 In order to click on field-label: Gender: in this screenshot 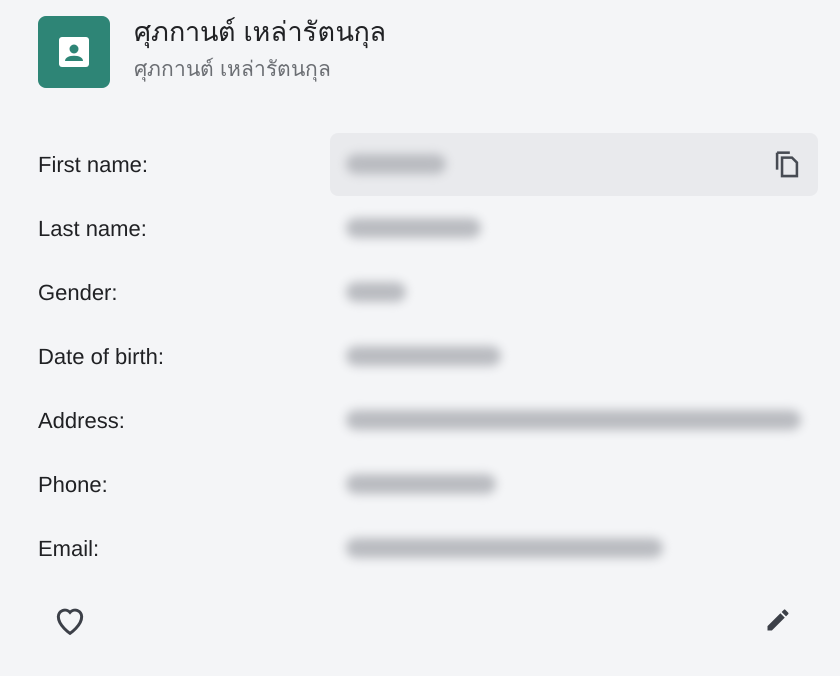, I will do `click(78, 292)`.